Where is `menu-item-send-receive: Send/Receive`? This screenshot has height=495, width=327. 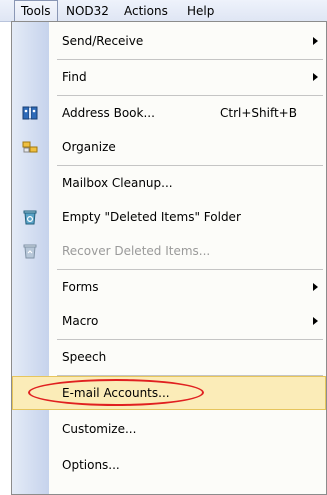
menu-item-send-receive: Send/Receive is located at coordinates (169, 41).